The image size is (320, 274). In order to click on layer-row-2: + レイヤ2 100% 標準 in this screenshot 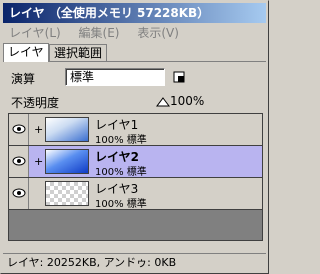, I will do `click(135, 162)`.